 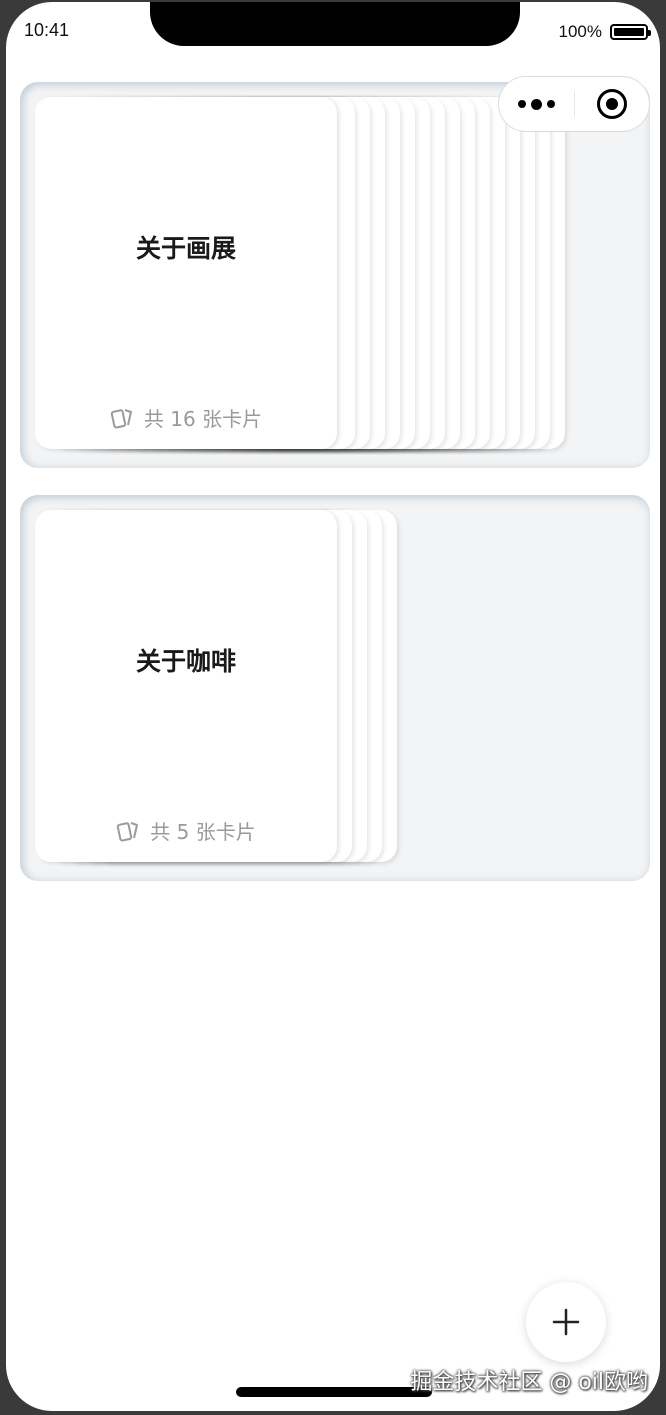 I want to click on ellipsis-icon, so click(x=521, y=104).